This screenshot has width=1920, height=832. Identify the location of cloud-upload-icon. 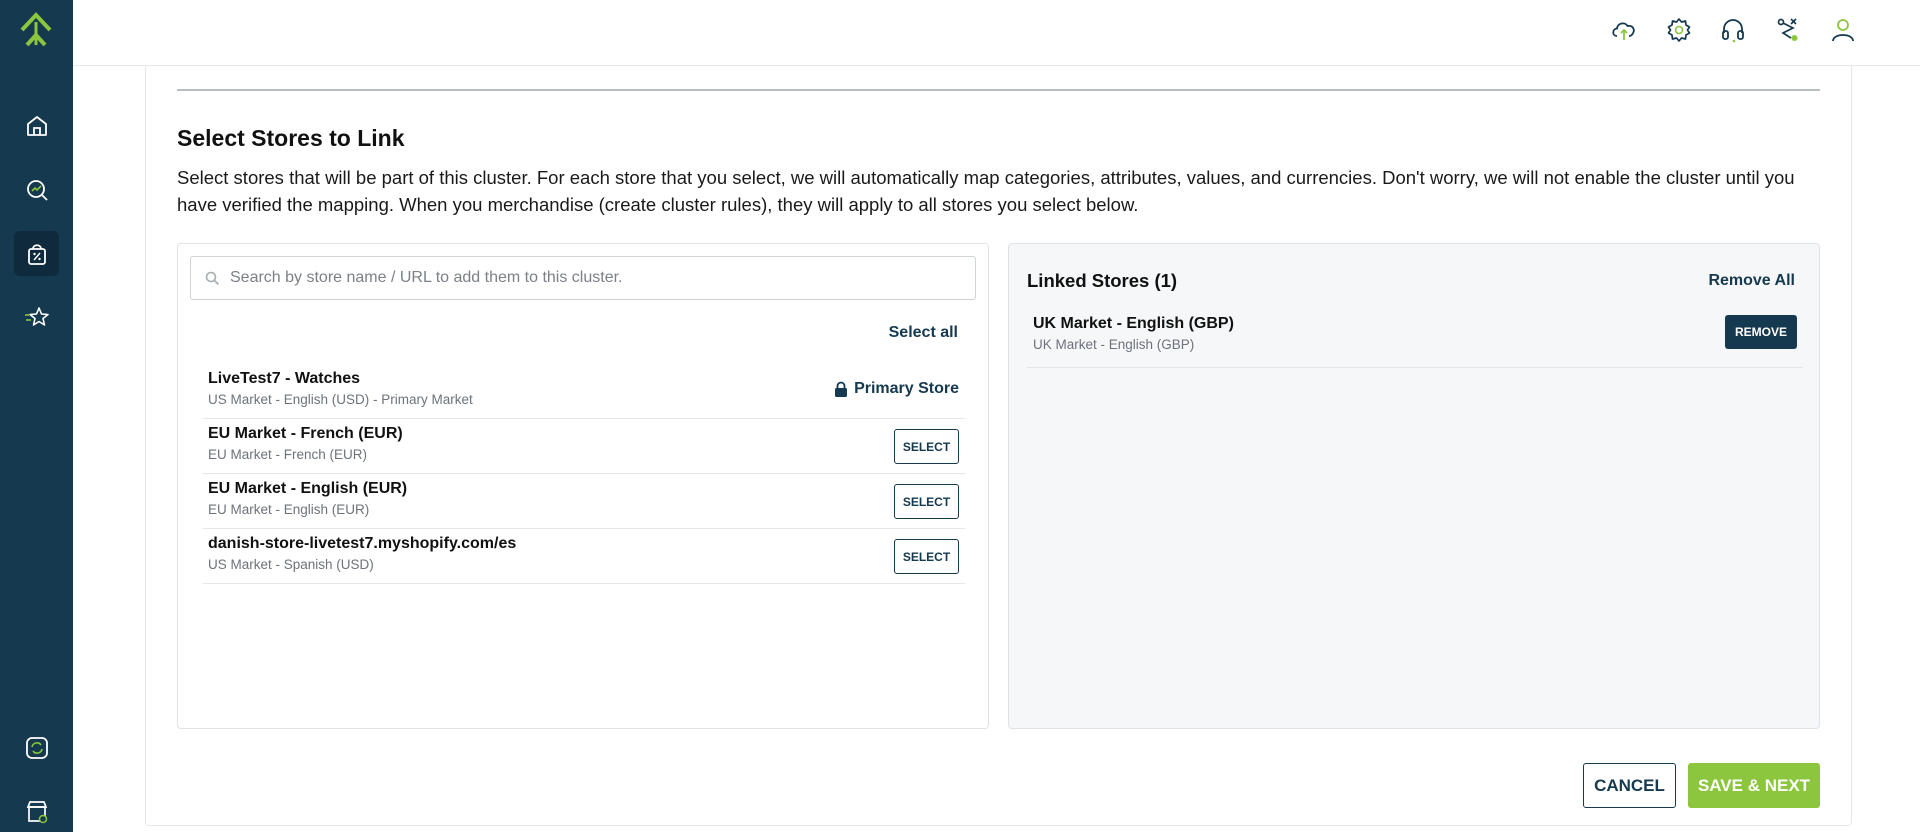
(1623, 31).